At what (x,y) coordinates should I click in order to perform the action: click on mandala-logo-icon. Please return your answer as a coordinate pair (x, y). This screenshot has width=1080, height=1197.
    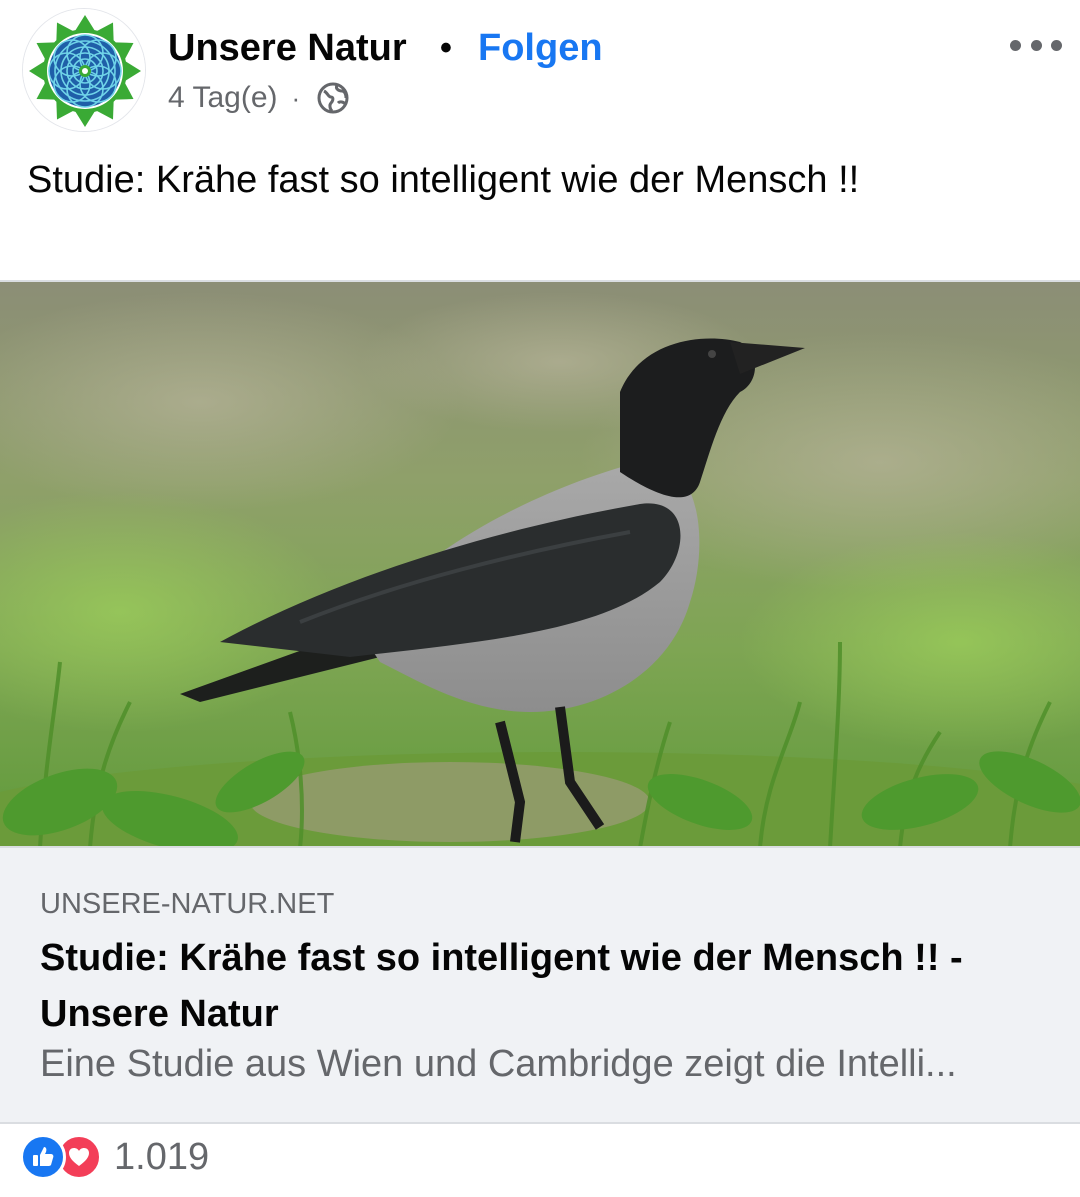
    Looking at the image, I should click on (84, 70).